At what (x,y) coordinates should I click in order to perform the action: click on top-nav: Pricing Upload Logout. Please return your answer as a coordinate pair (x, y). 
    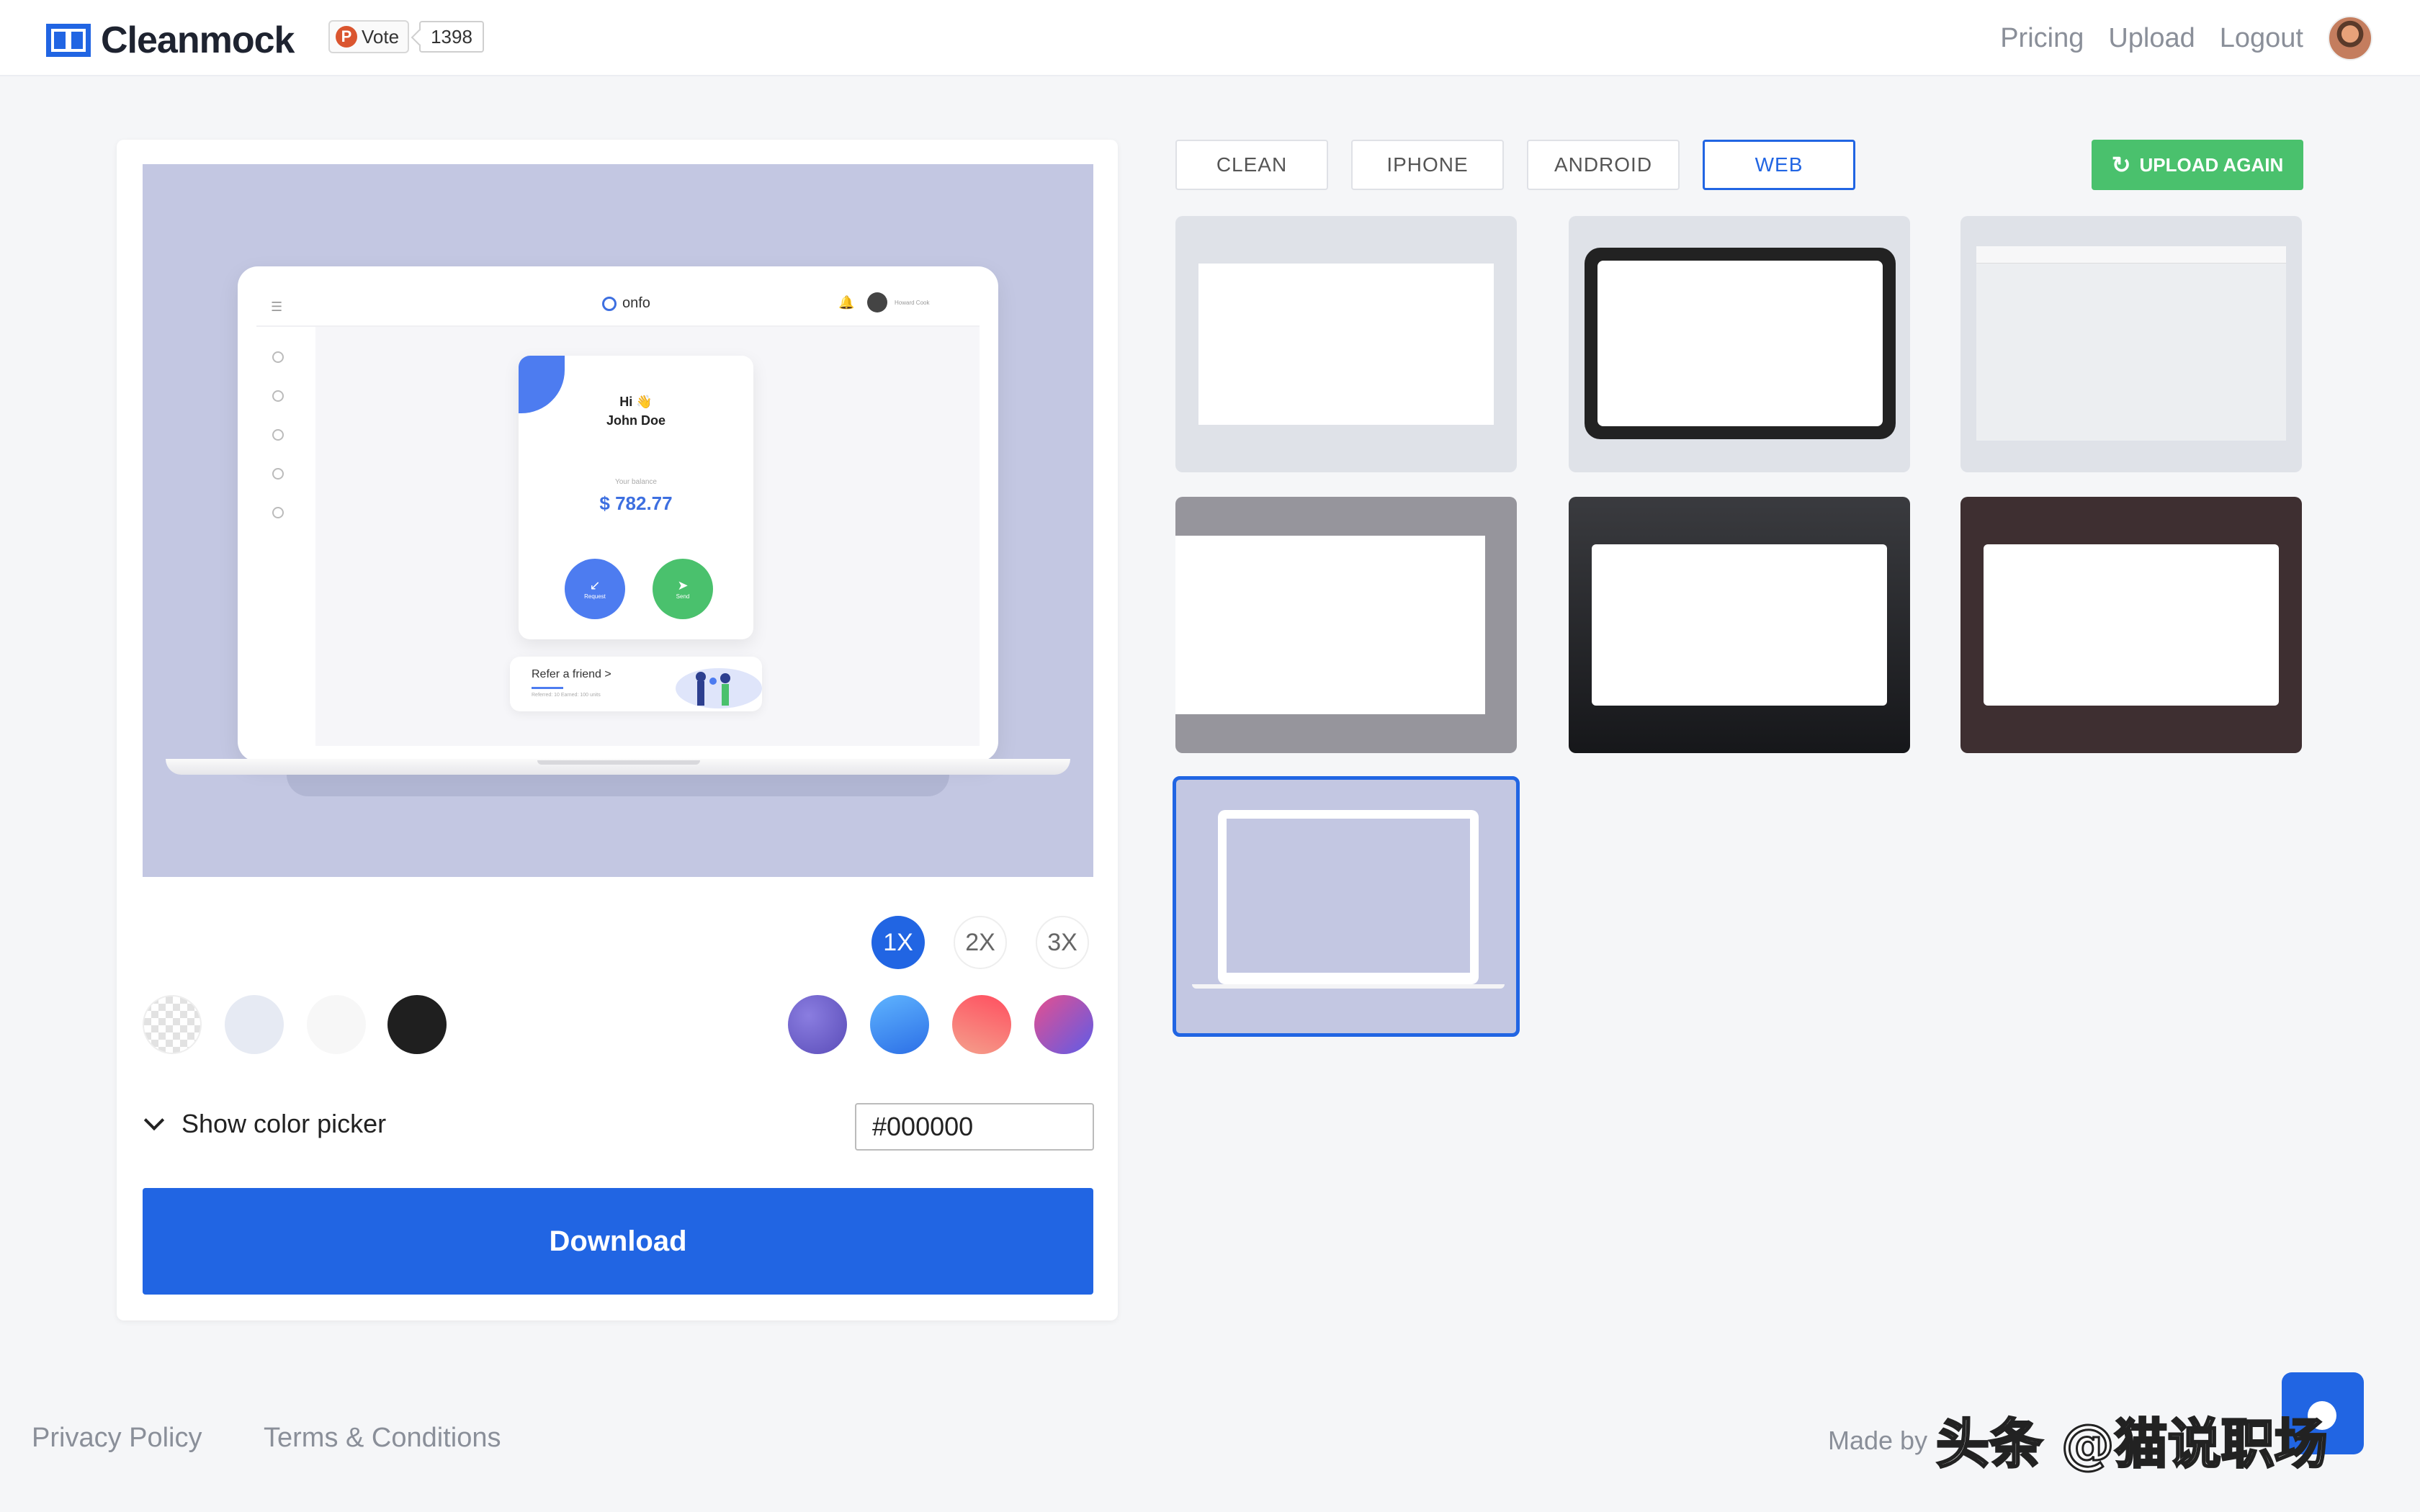
    Looking at the image, I should click on (2174, 38).